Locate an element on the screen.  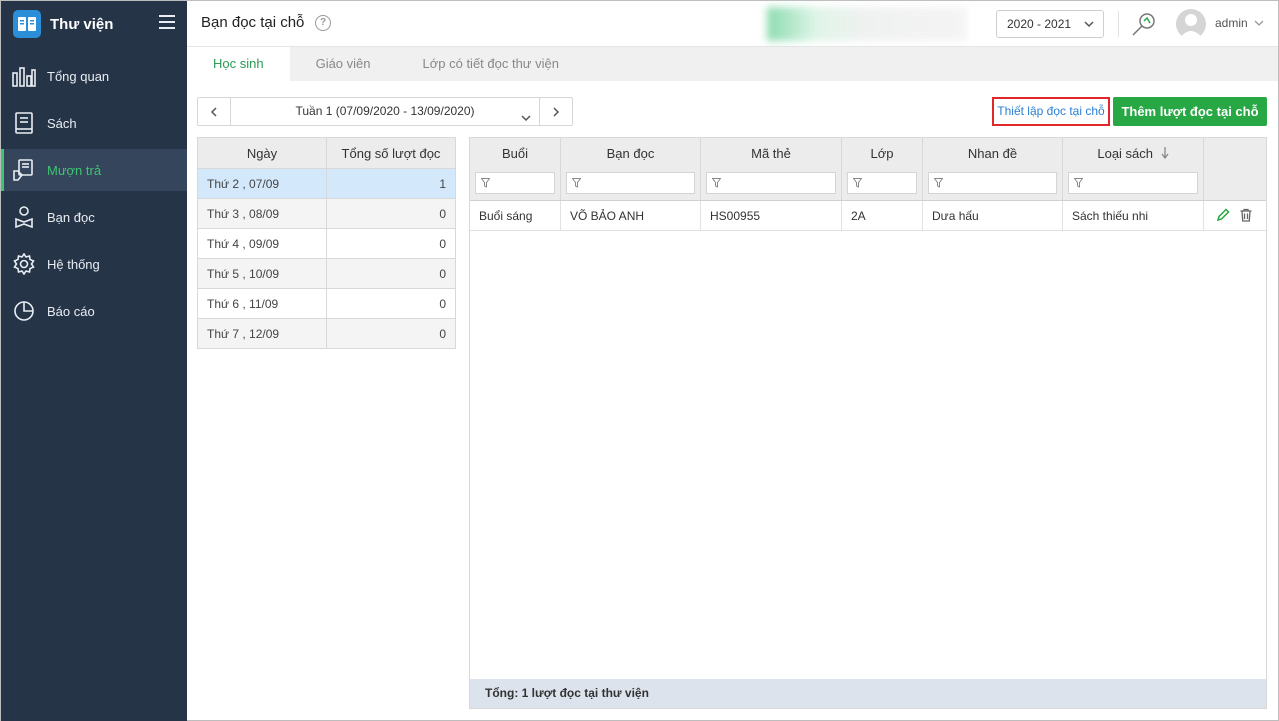
cell-ma-the: HS00955 is located at coordinates (771, 215).